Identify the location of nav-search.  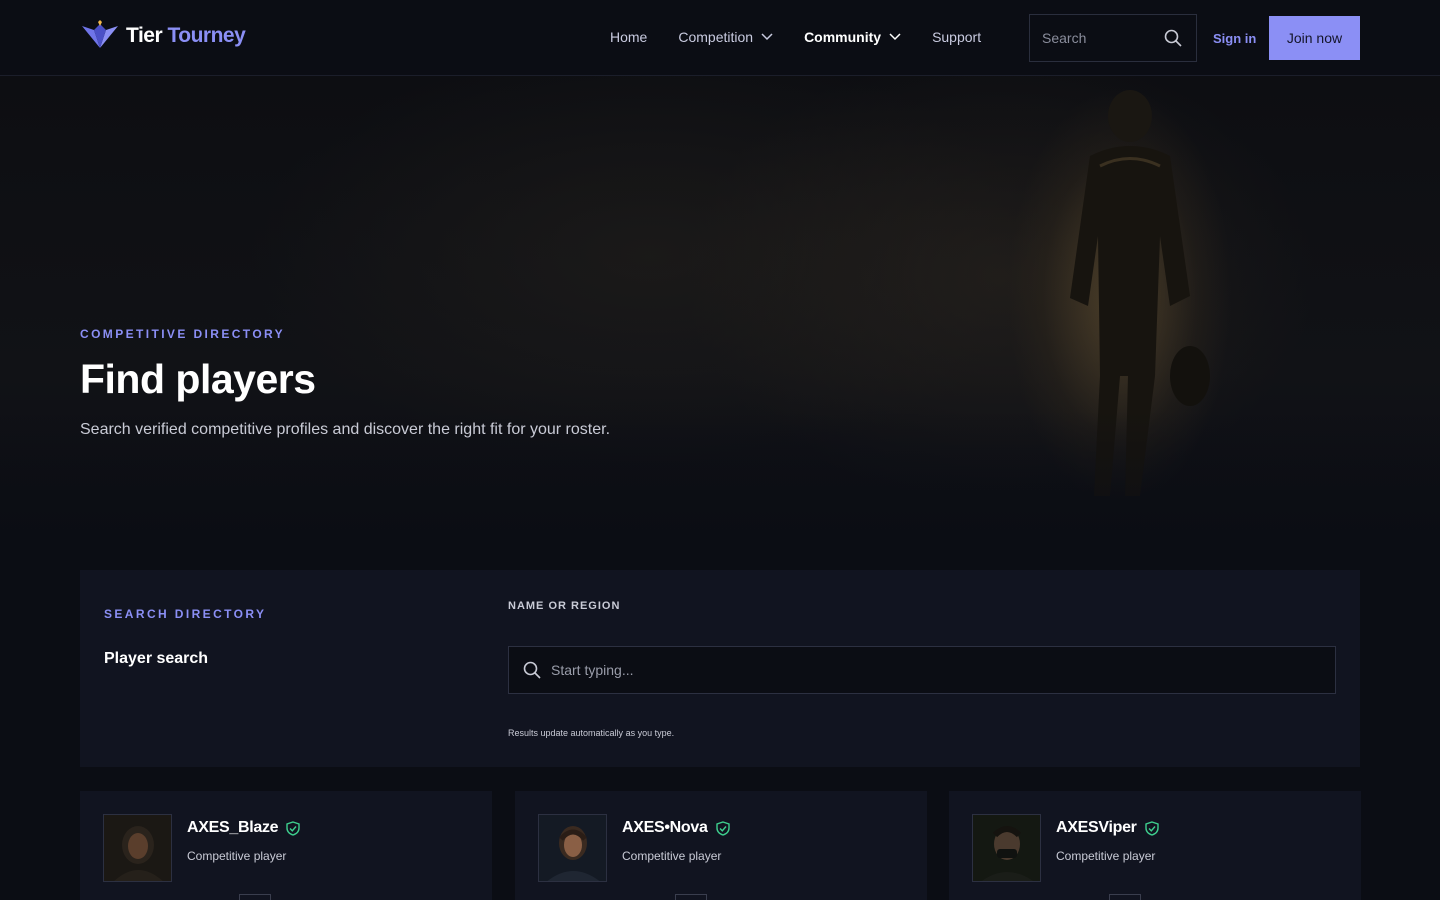
(1113, 38).